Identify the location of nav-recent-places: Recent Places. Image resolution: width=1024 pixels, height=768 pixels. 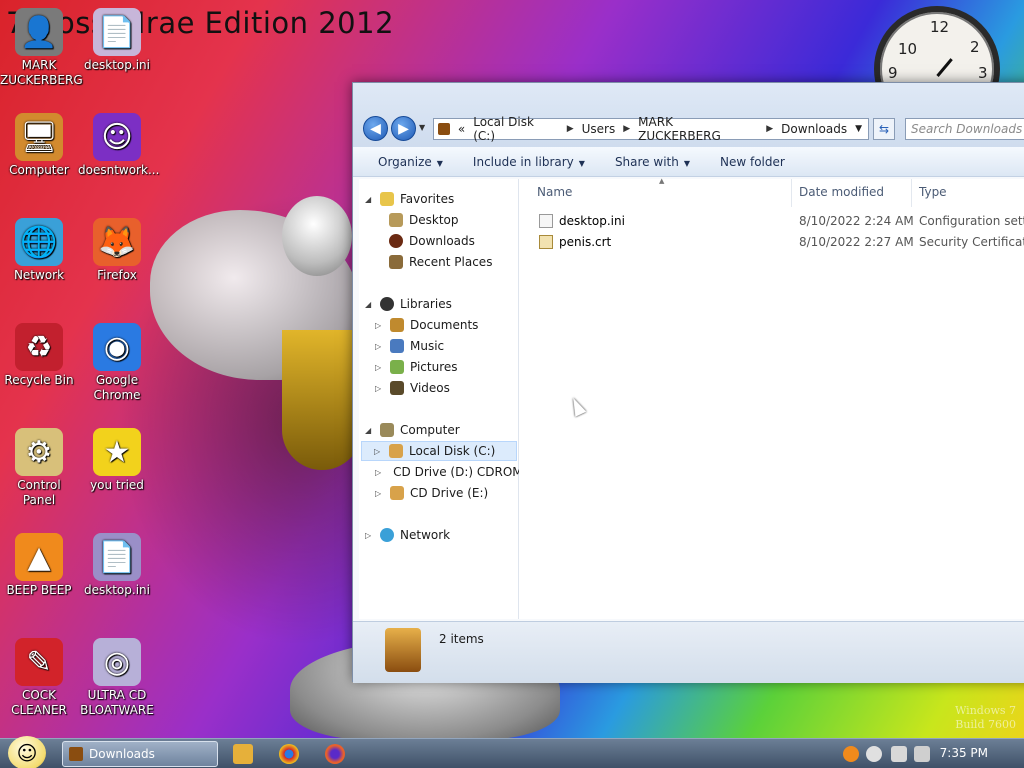
(440, 262).